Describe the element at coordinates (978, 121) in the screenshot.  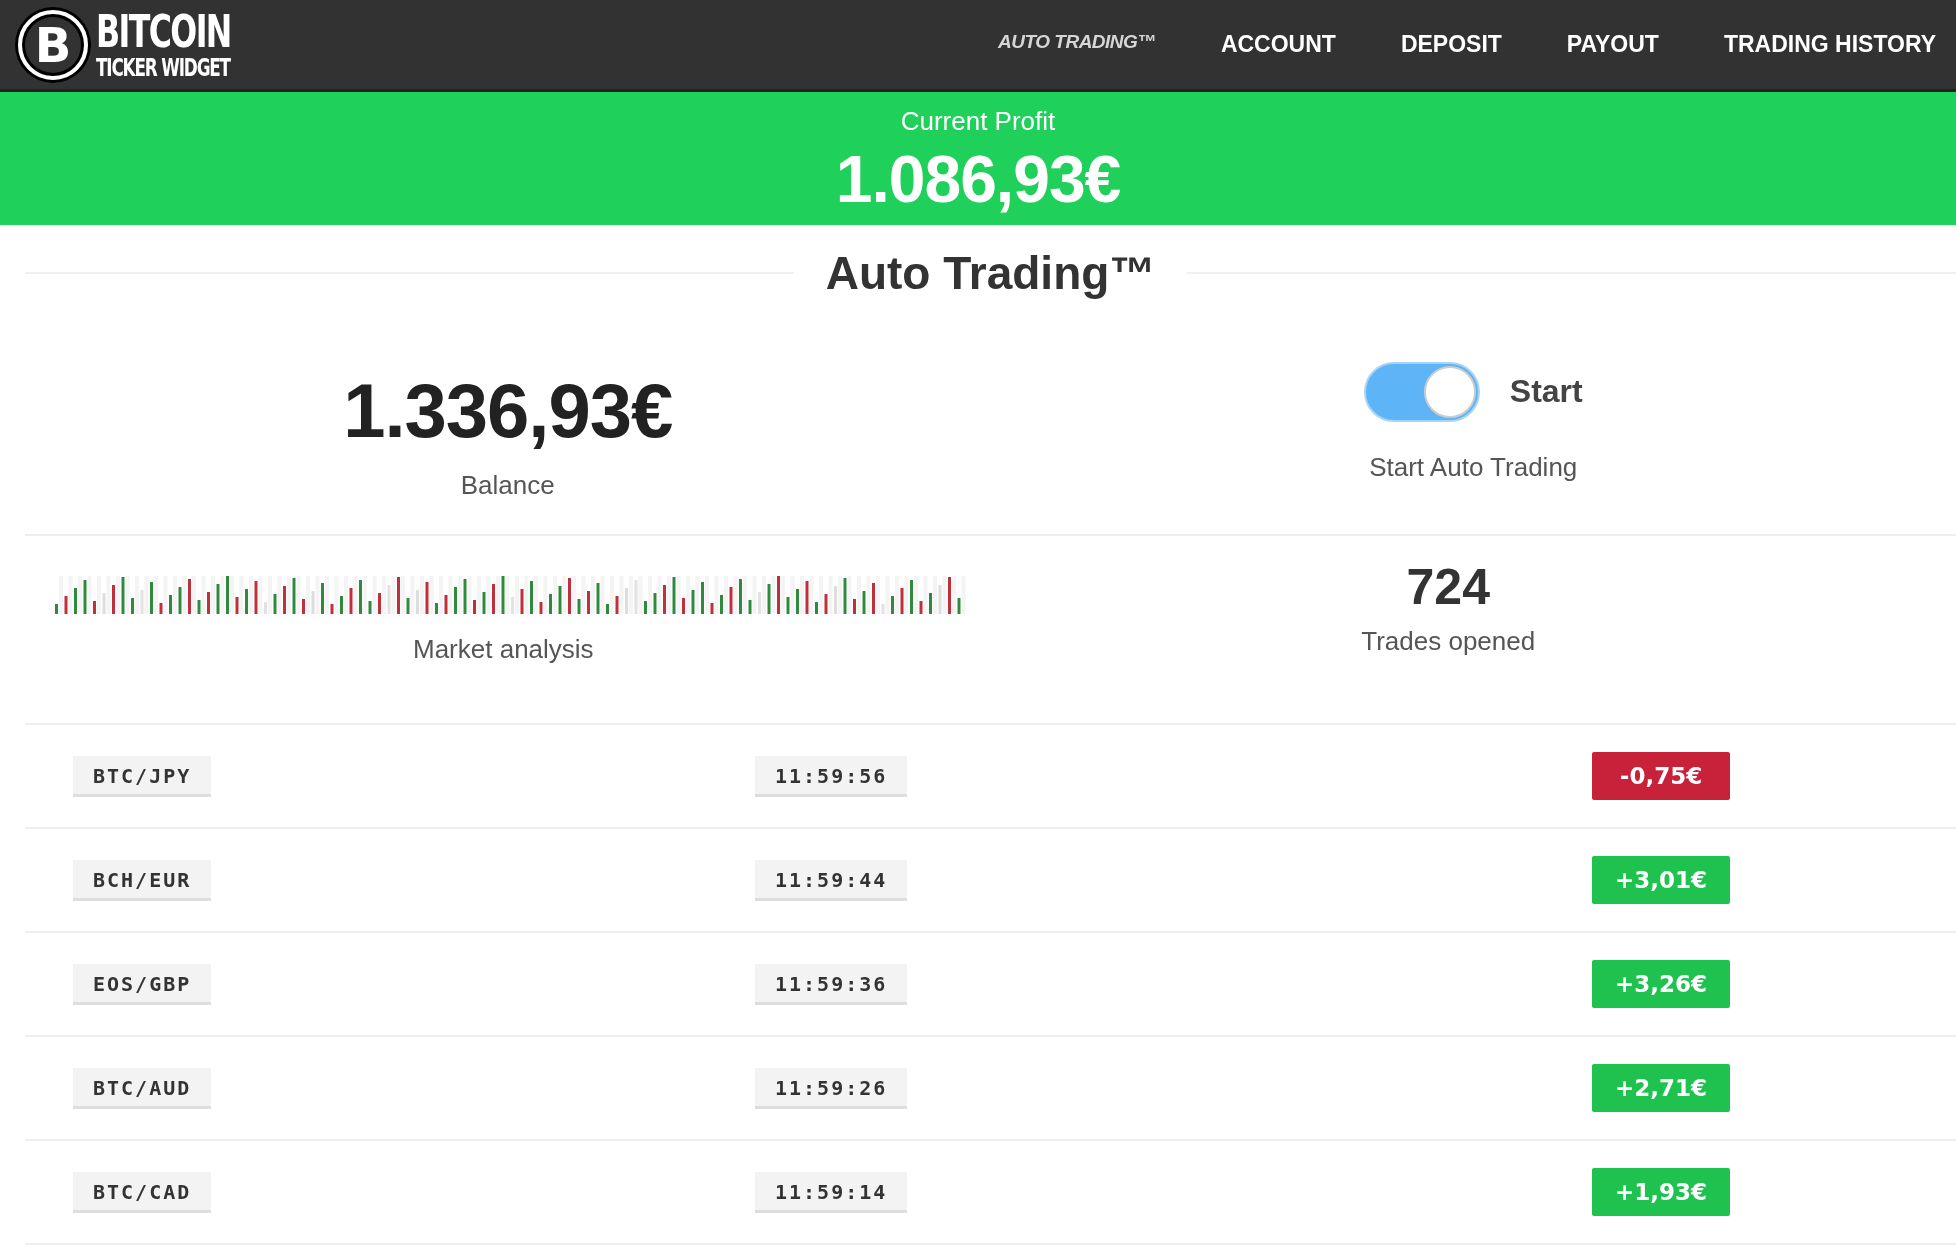
I see `profit-label: Current Profit` at that location.